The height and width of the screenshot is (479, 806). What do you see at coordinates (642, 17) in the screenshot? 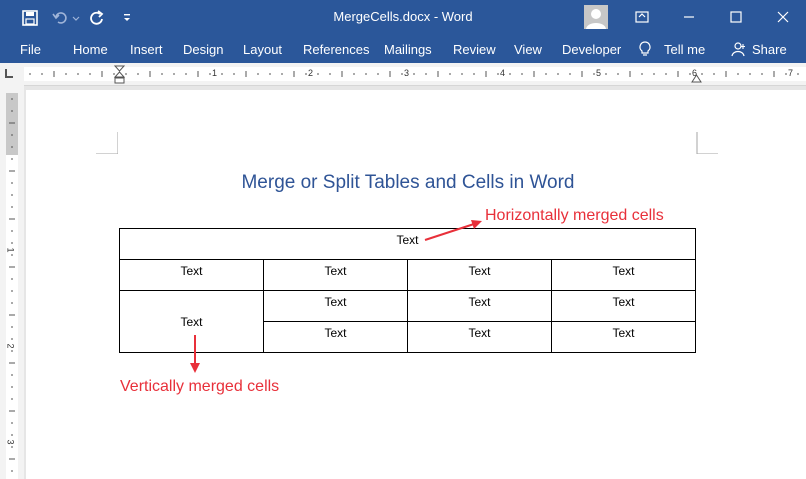
I see `ribbon-display-options-icon` at bounding box center [642, 17].